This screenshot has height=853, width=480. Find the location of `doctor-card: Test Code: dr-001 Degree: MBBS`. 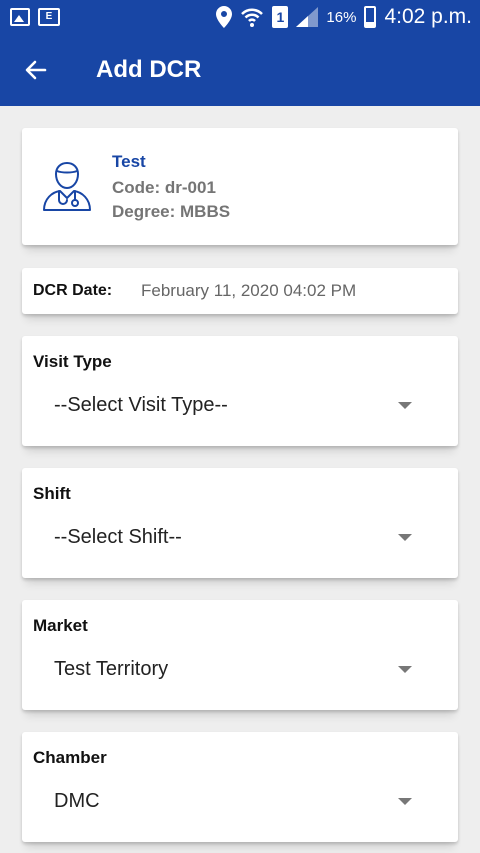

doctor-card: Test Code: dr-001 Degree: MBBS is located at coordinates (240, 186).